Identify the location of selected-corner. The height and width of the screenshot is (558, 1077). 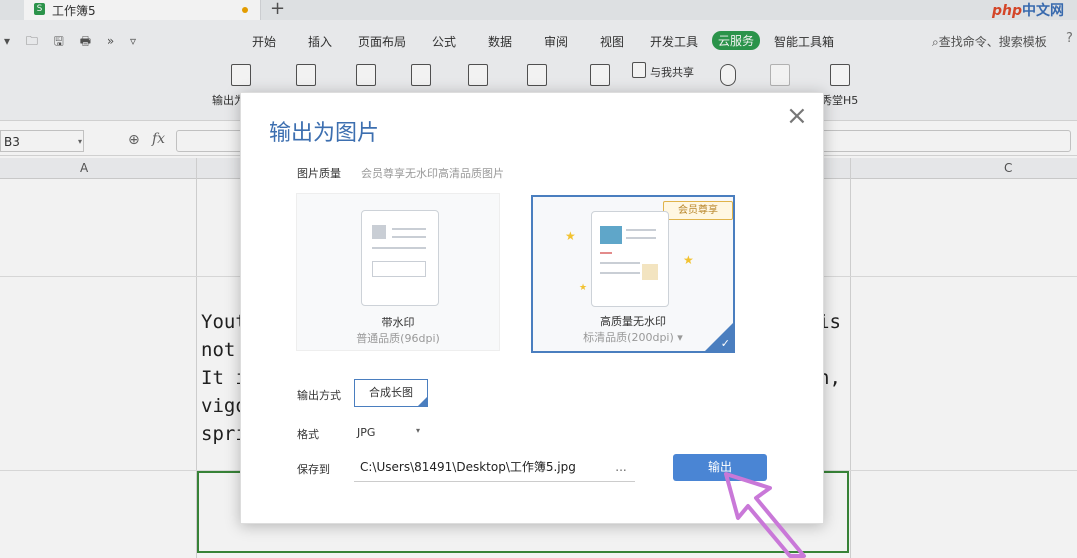
(422, 401).